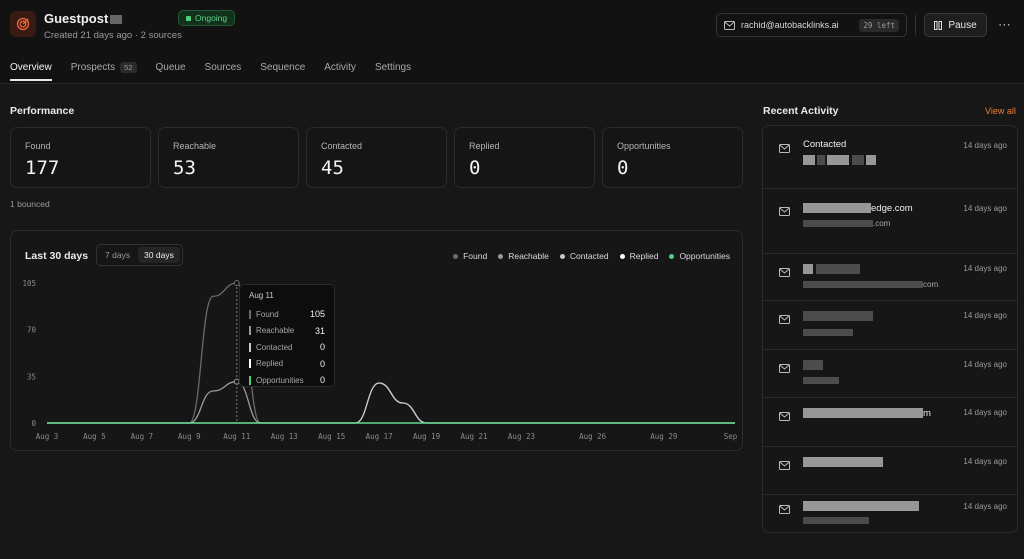 The height and width of the screenshot is (559, 1024). What do you see at coordinates (319, 330) in the screenshot?
I see `tooltip-series-value: 31` at bounding box center [319, 330].